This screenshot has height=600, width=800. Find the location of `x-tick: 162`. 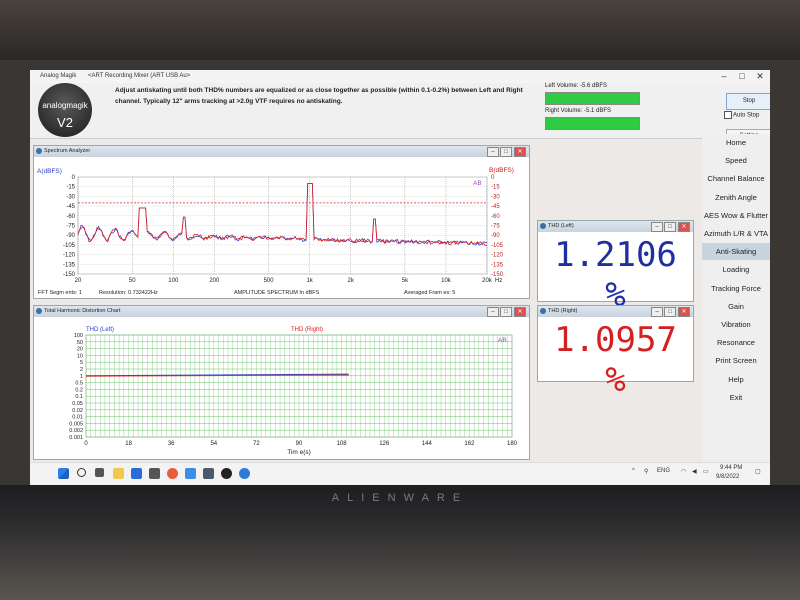

x-tick: 162 is located at coordinates (469, 444).